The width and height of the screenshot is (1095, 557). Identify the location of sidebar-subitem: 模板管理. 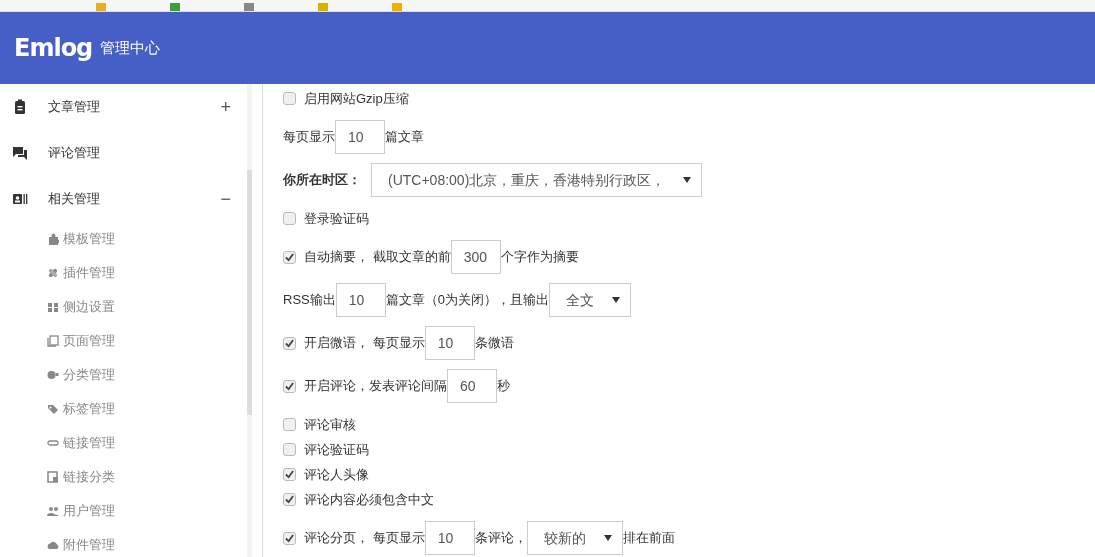
(123, 239).